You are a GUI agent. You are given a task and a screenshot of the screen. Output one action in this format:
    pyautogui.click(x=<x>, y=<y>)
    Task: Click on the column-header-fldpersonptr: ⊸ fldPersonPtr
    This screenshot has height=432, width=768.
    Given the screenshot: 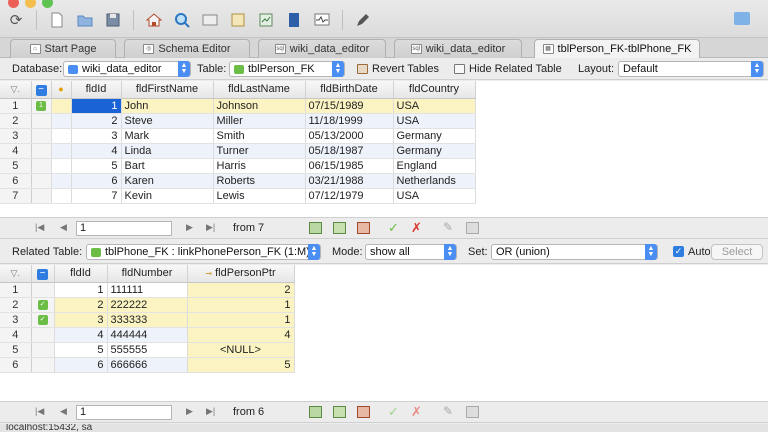 What is the action you would take?
    pyautogui.click(x=241, y=274)
    